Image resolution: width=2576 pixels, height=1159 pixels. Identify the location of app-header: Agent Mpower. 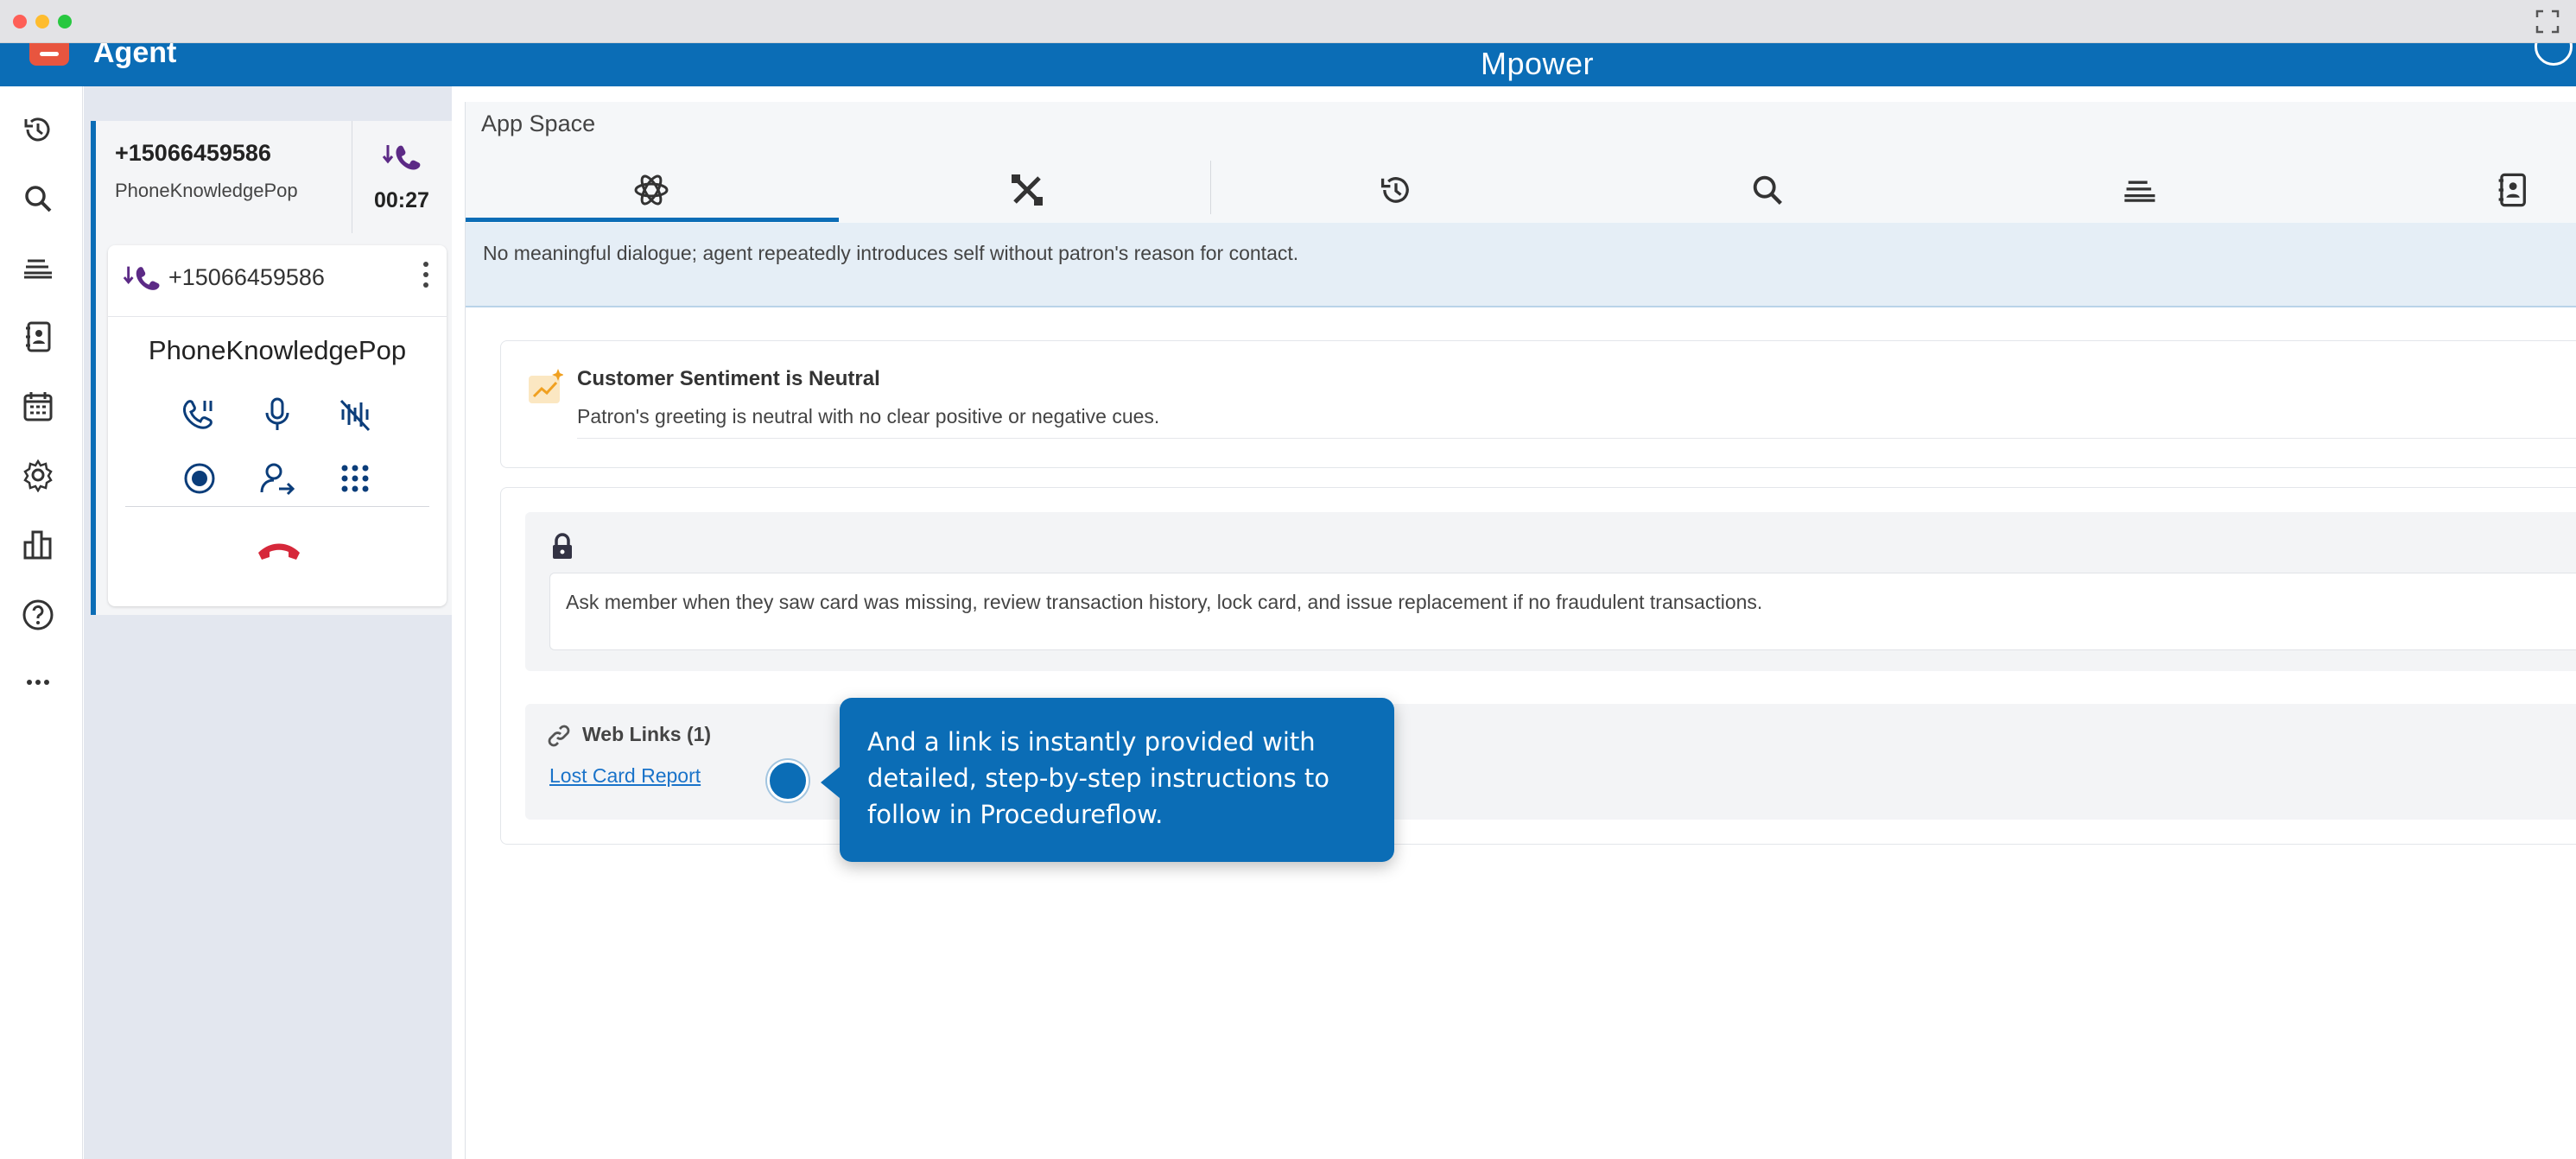
(1288, 64).